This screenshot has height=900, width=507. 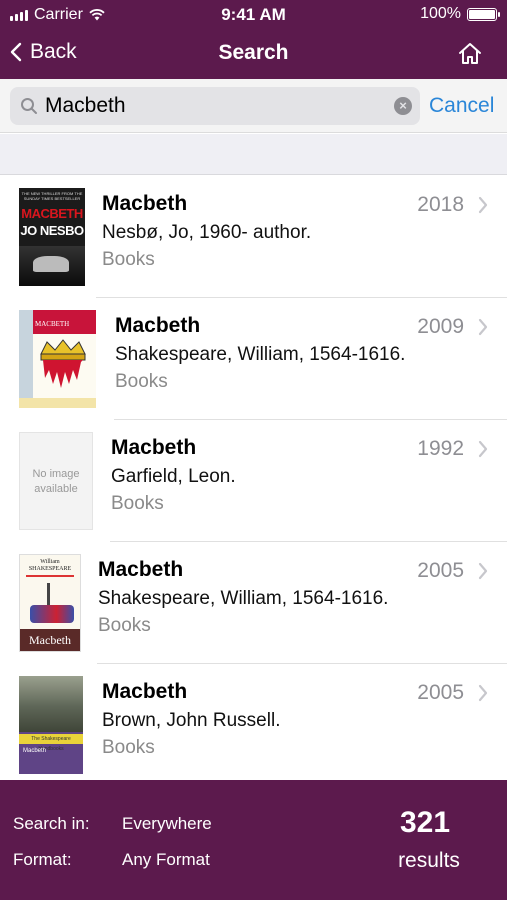 I want to click on cancel-button: Cancel, so click(x=461, y=106).